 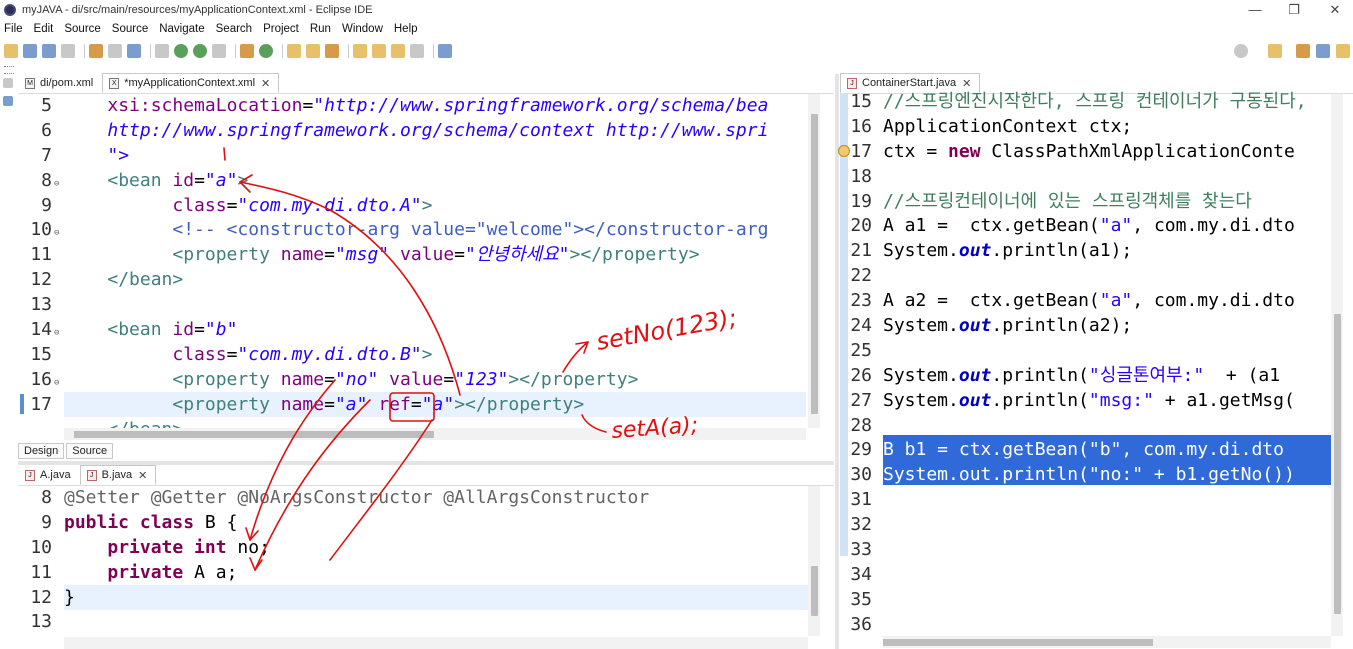 What do you see at coordinates (1084, 251) in the screenshot?
I see `code-line: 21 System.out.println(a1);` at bounding box center [1084, 251].